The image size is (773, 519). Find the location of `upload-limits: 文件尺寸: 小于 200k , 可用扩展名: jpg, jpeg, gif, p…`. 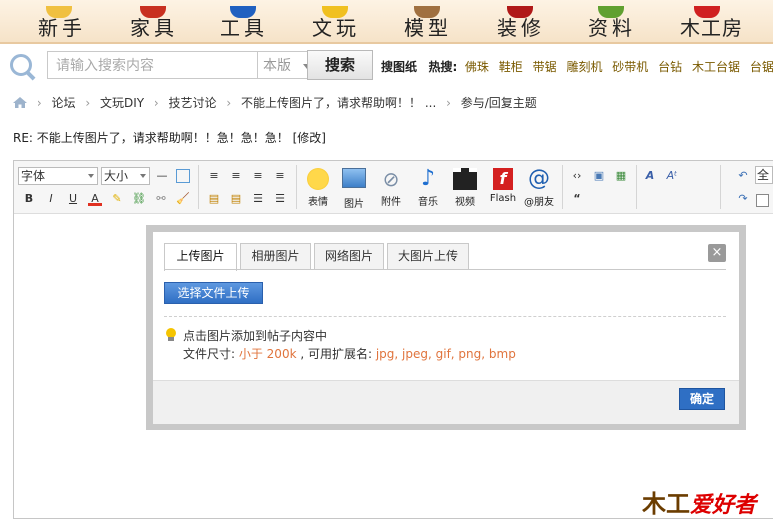

upload-limits: 文件尺寸: 小于 200k , 可用扩展名: jpg, jpeg, gif, p… is located at coordinates (349, 353).